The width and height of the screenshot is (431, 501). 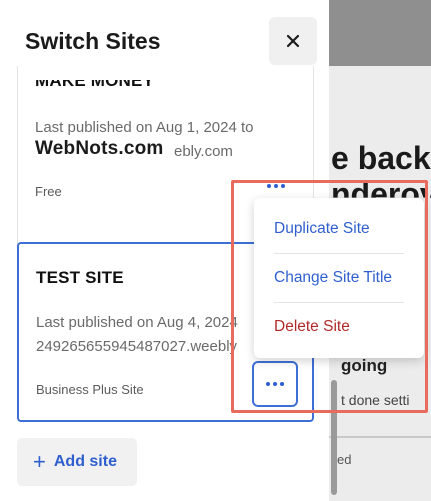 What do you see at coordinates (99, 148) in the screenshot?
I see `watermark-logo: WebNots.com` at bounding box center [99, 148].